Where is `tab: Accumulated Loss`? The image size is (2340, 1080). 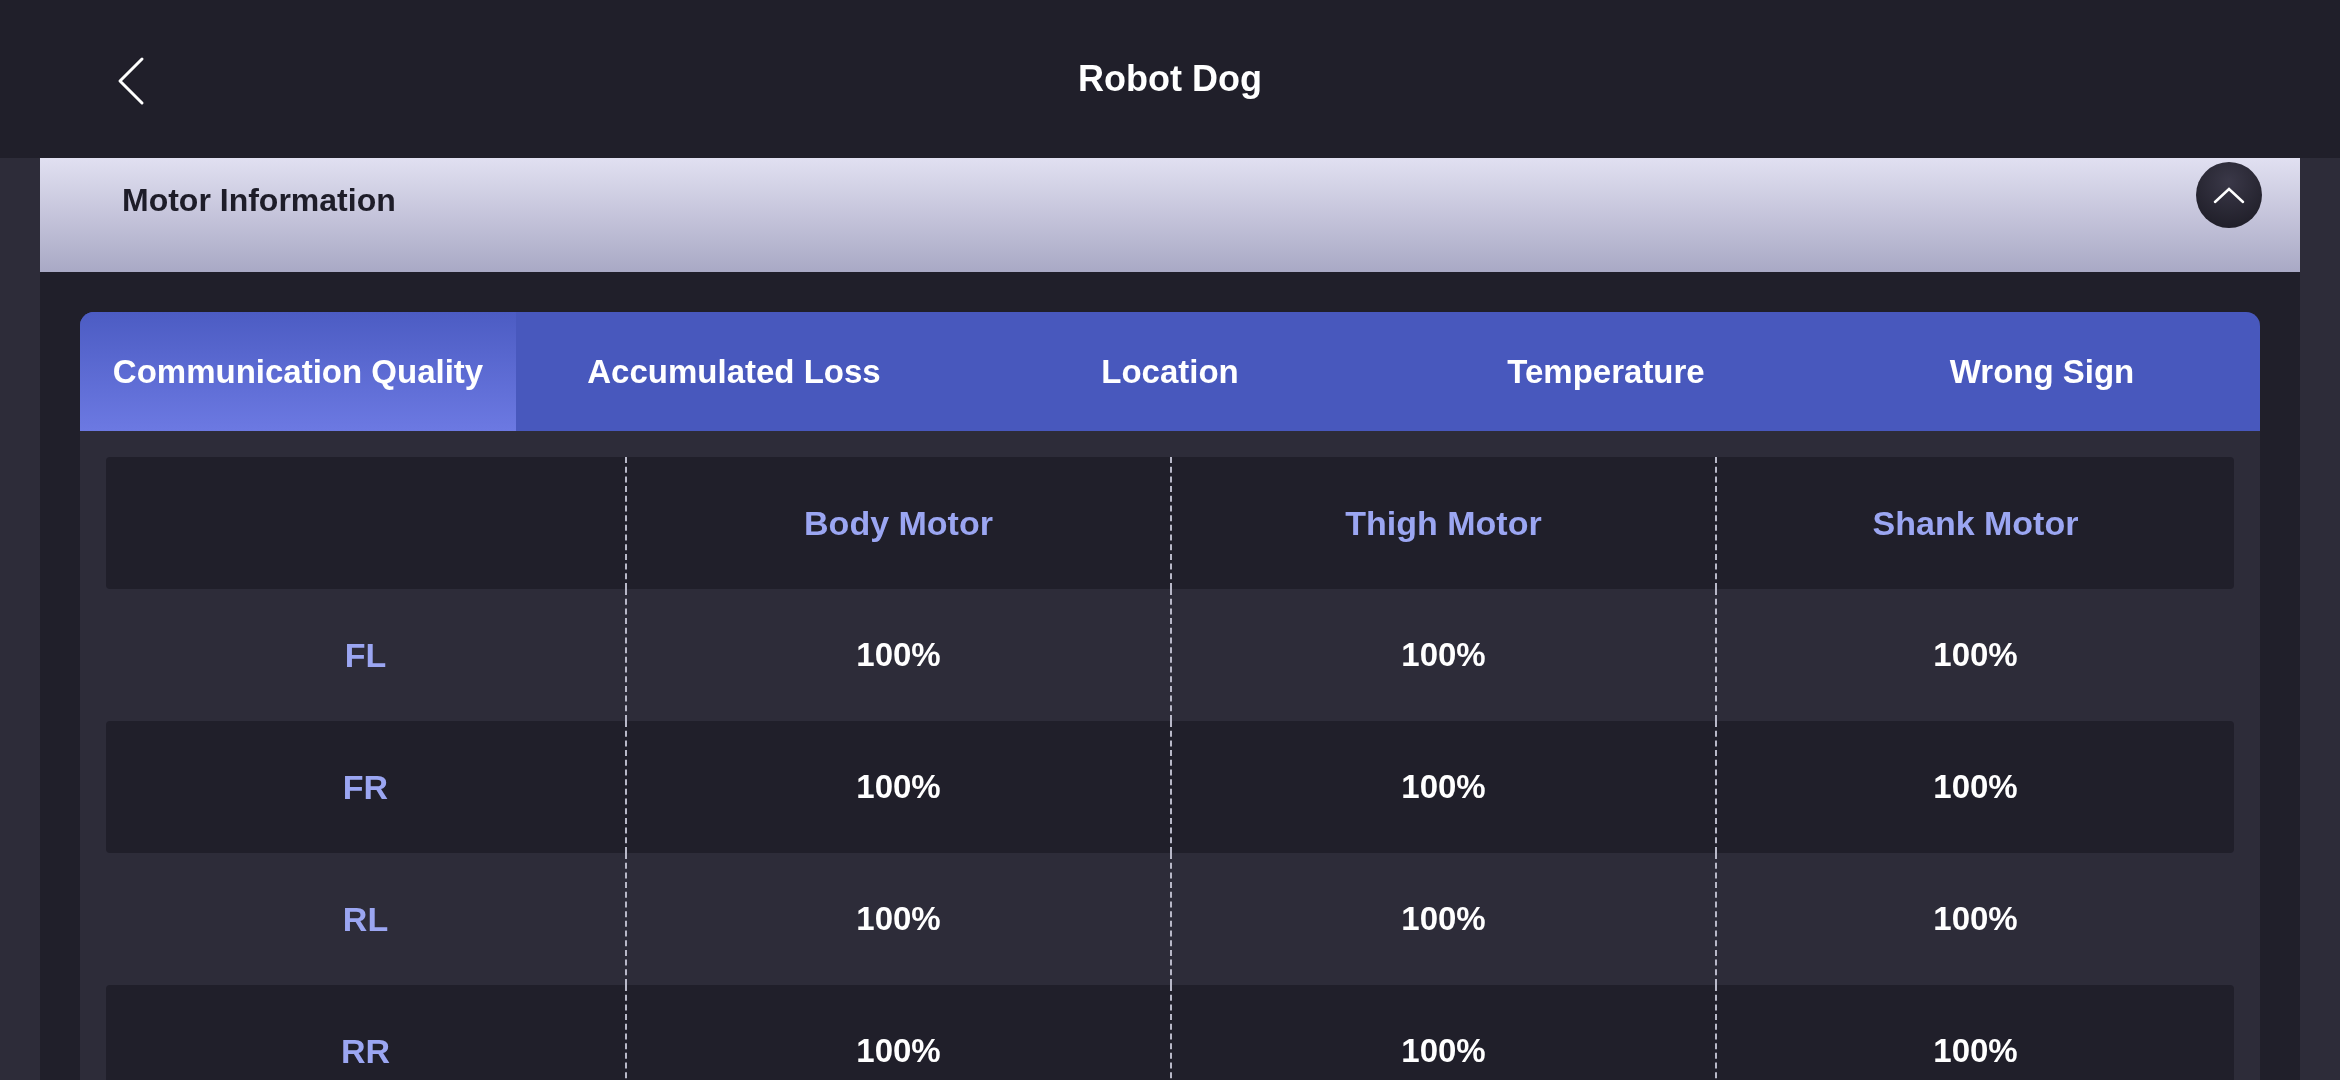
tab: Accumulated Loss is located at coordinates (734, 371).